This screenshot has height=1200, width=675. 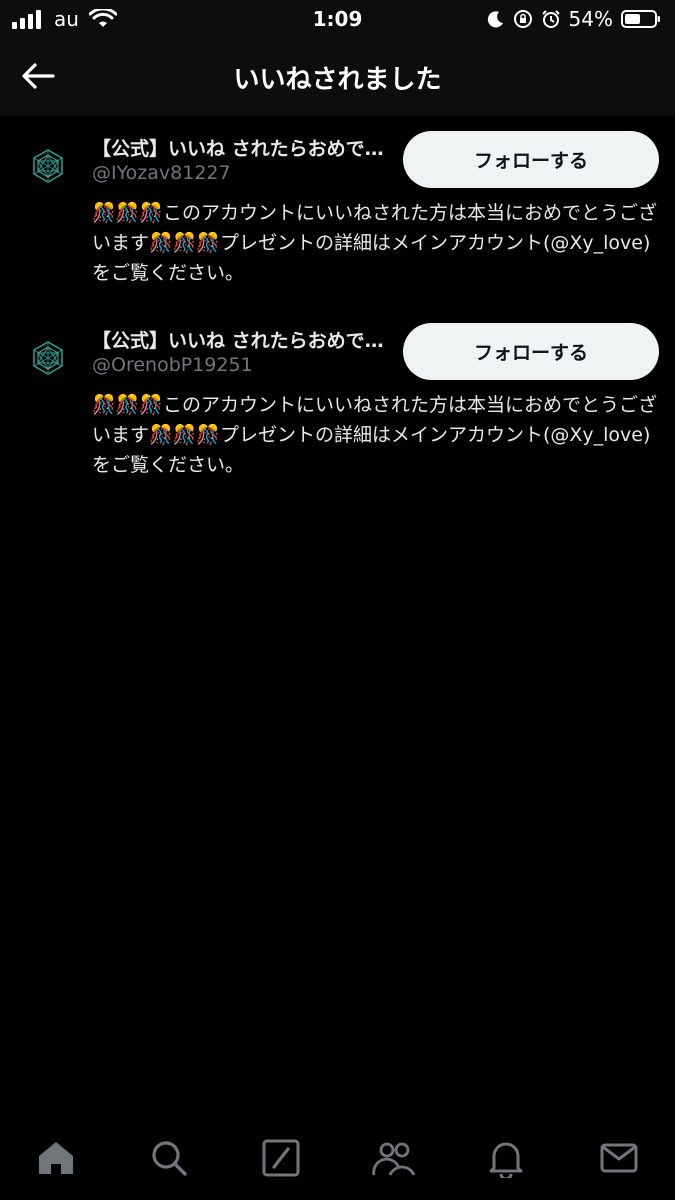 I want to click on user-handle: @IYozav81227, so click(x=161, y=173).